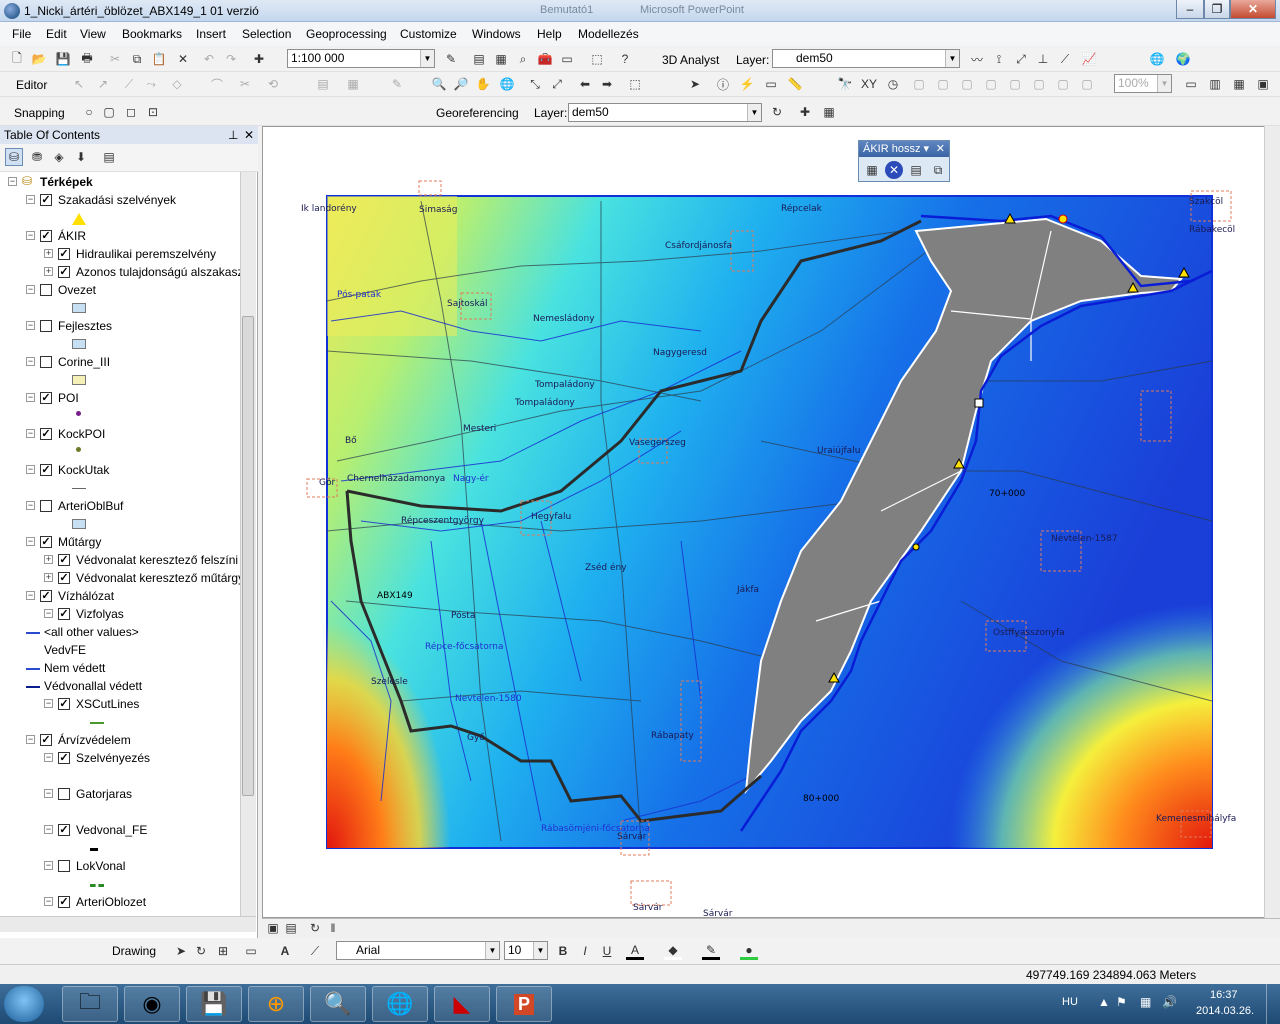  Describe the element at coordinates (64, 794) in the screenshot. I see `layer-visibility-checkbox` at that location.